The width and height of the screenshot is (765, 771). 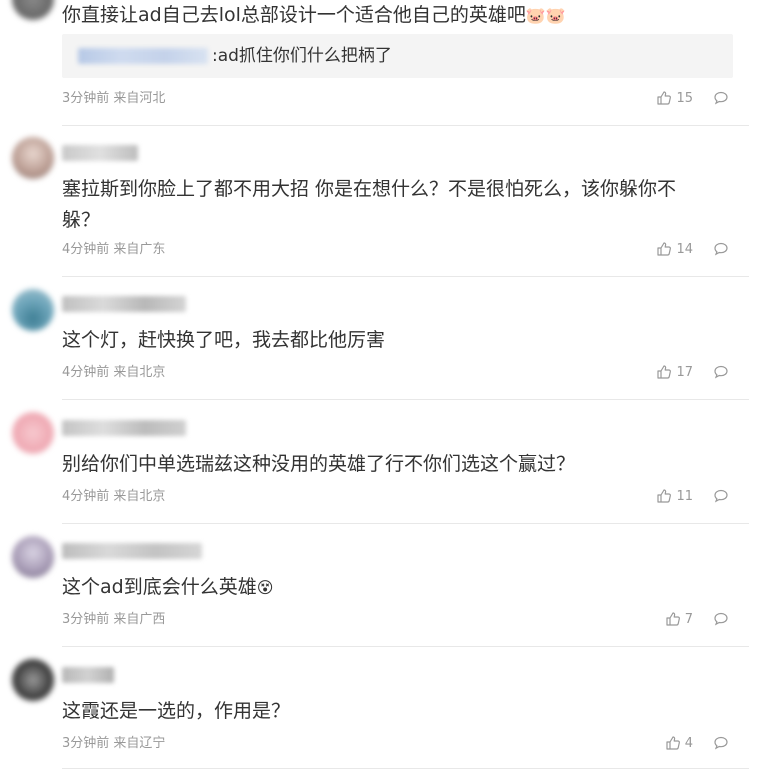 I want to click on comment-content: 别给你们中单选瑞兹这种没用的英雄了行不你们选这个赢过？, so click(x=319, y=464).